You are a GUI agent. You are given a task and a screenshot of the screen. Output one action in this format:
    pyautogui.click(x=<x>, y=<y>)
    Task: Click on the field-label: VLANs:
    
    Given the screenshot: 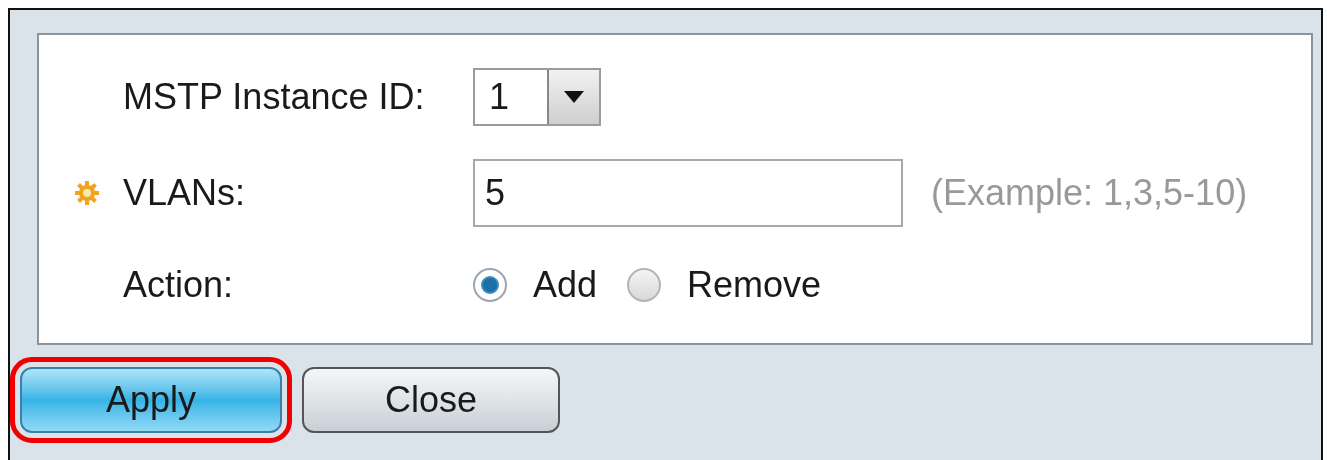 What is the action you would take?
    pyautogui.click(x=185, y=193)
    